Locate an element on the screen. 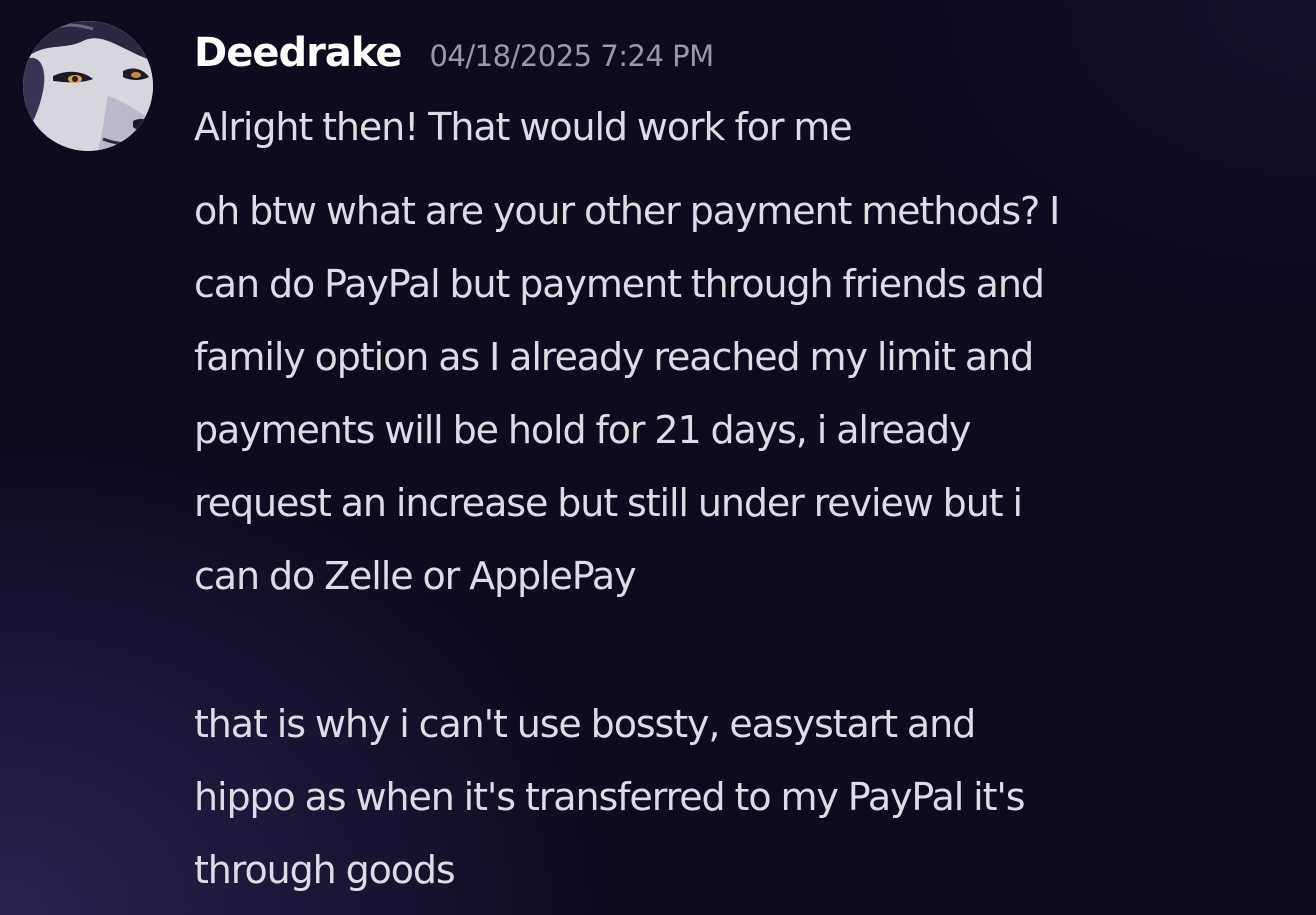 This screenshot has height=915, width=1316. message-line: Alright then! That would work for me is located at coordinates (523, 127).